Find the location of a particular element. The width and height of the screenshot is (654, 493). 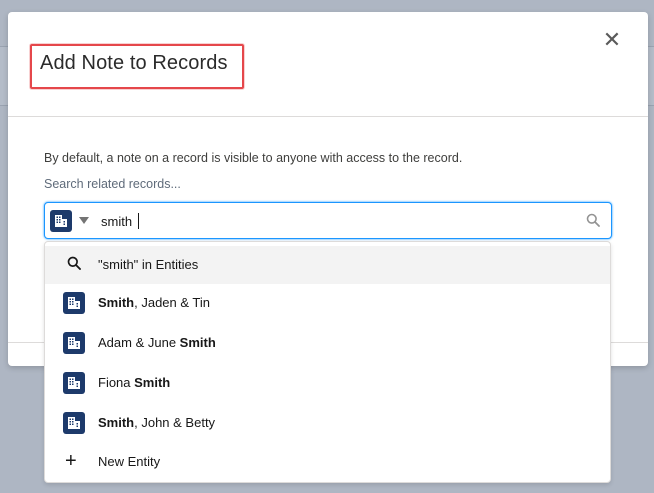

chevron-down-icon is located at coordinates (84, 220).